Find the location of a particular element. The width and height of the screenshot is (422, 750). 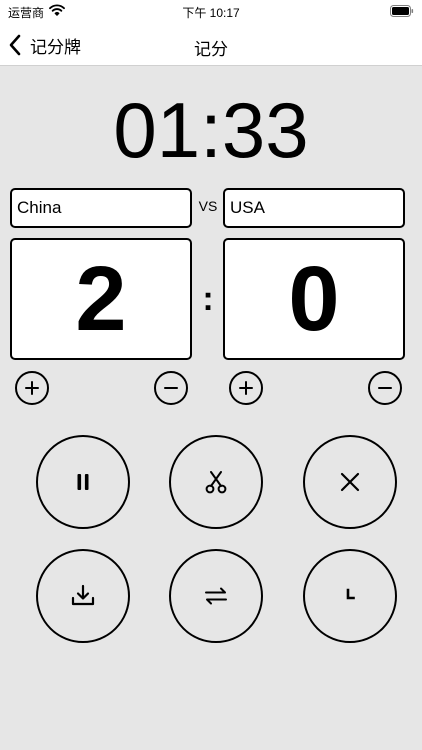

pause-button is located at coordinates (83, 482).